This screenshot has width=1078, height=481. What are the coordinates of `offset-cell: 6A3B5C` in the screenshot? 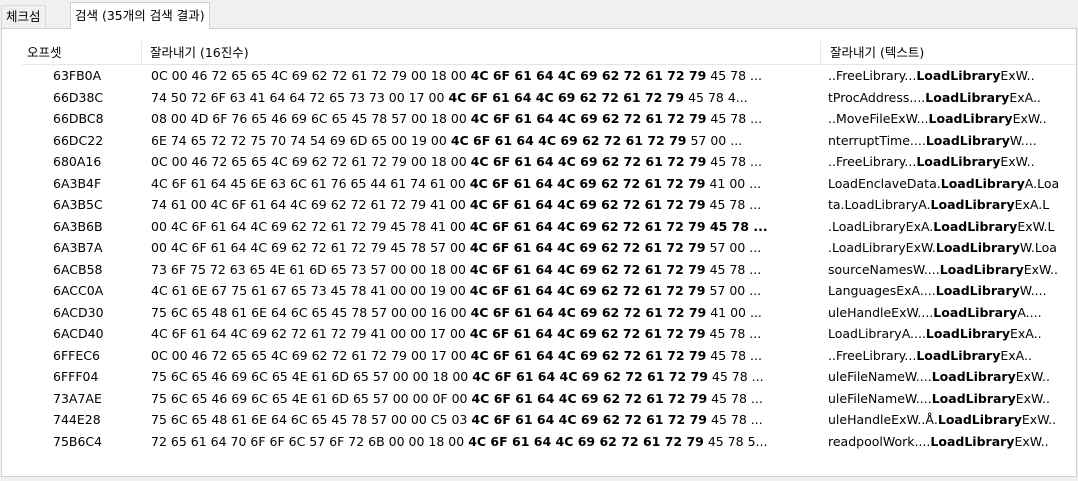 It's located at (82, 205).